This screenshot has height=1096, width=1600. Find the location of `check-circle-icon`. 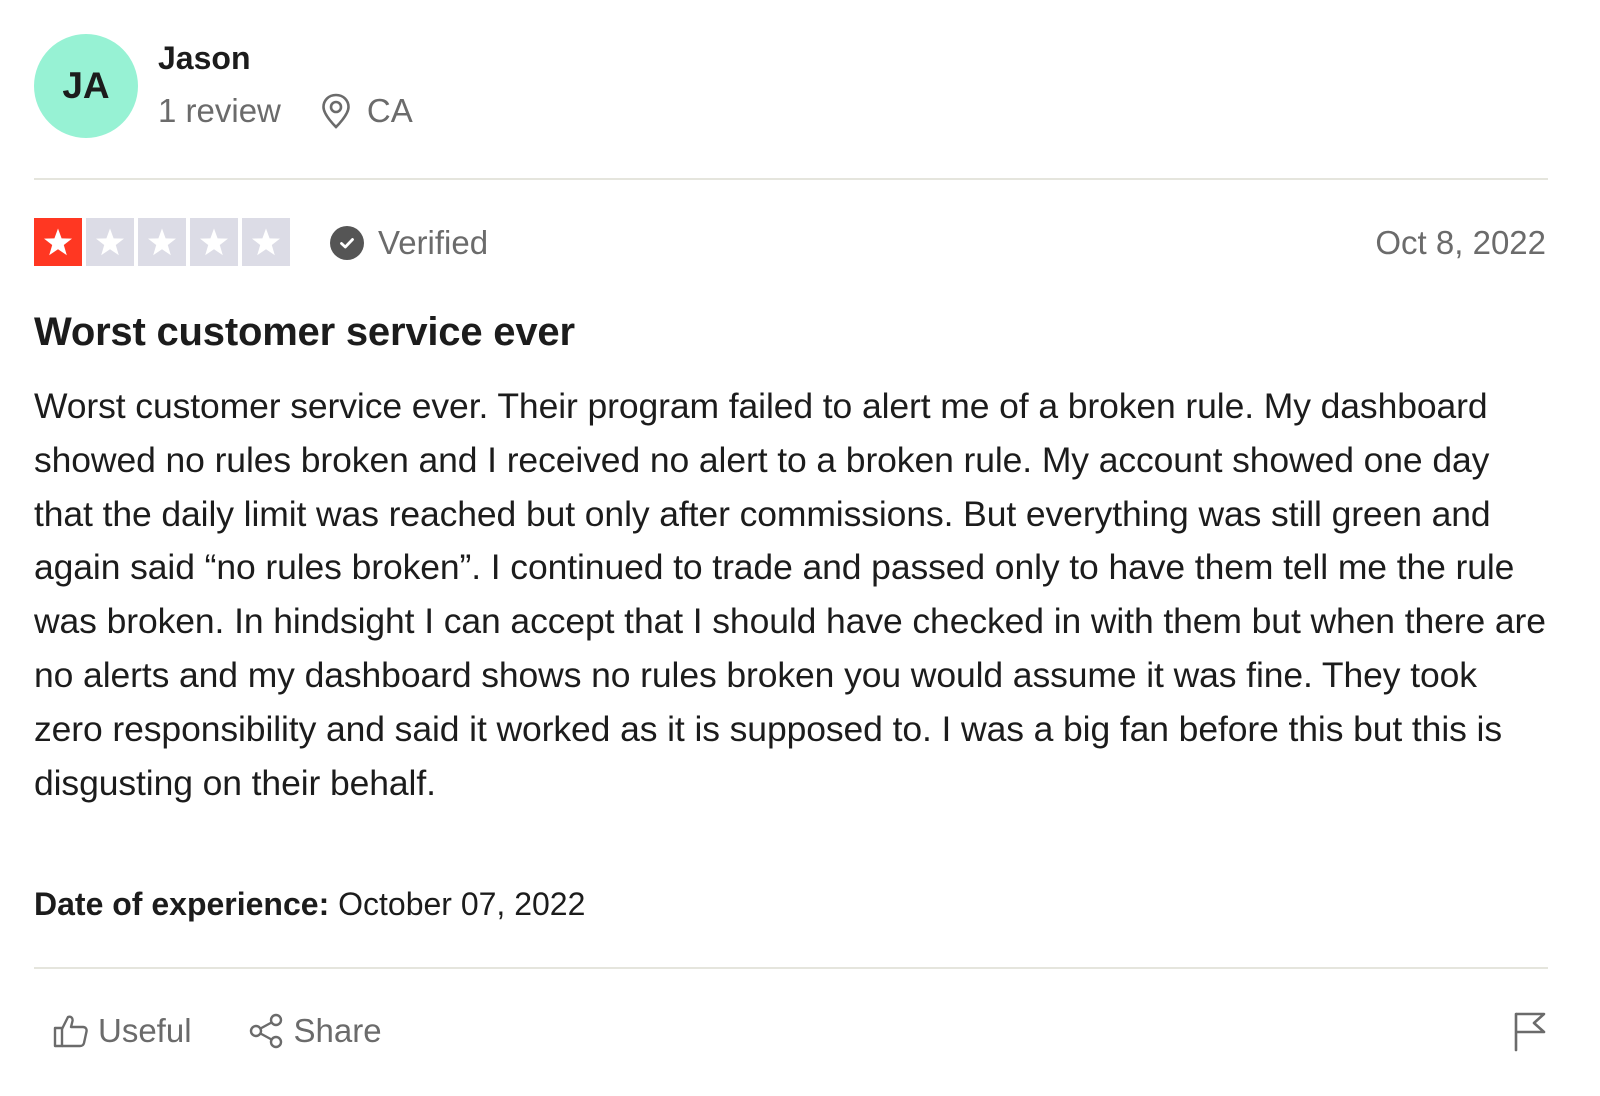

check-circle-icon is located at coordinates (347, 243).